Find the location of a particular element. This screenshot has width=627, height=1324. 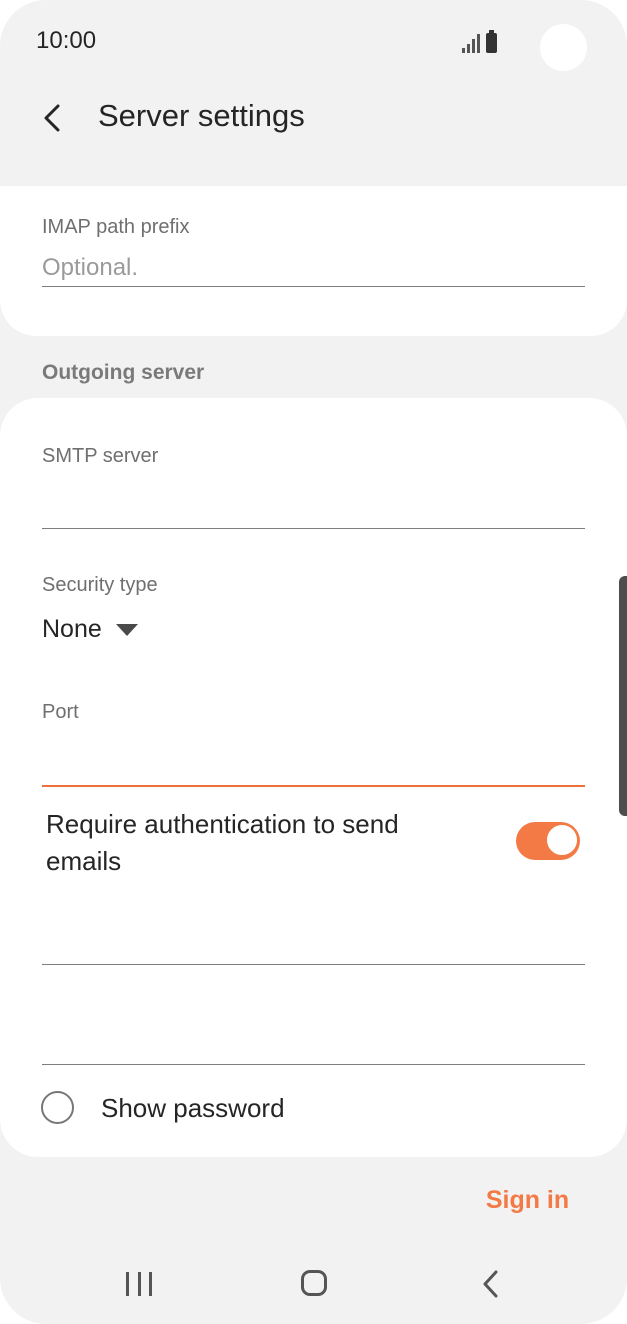

nav-back-button is located at coordinates (491, 1284).